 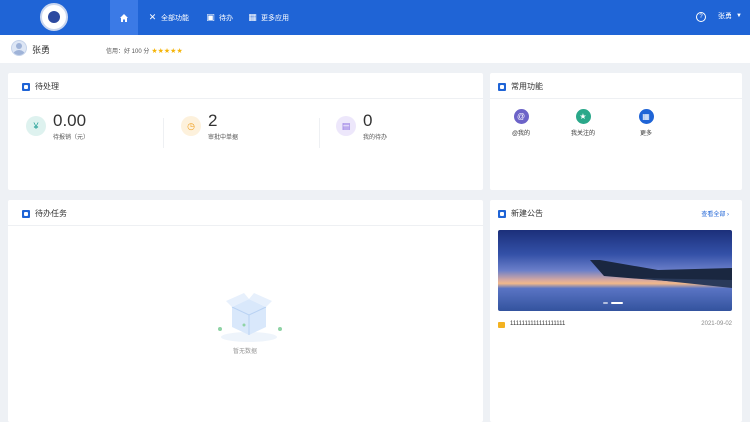 I want to click on calendar-icon: ▤, so click(x=346, y=126).